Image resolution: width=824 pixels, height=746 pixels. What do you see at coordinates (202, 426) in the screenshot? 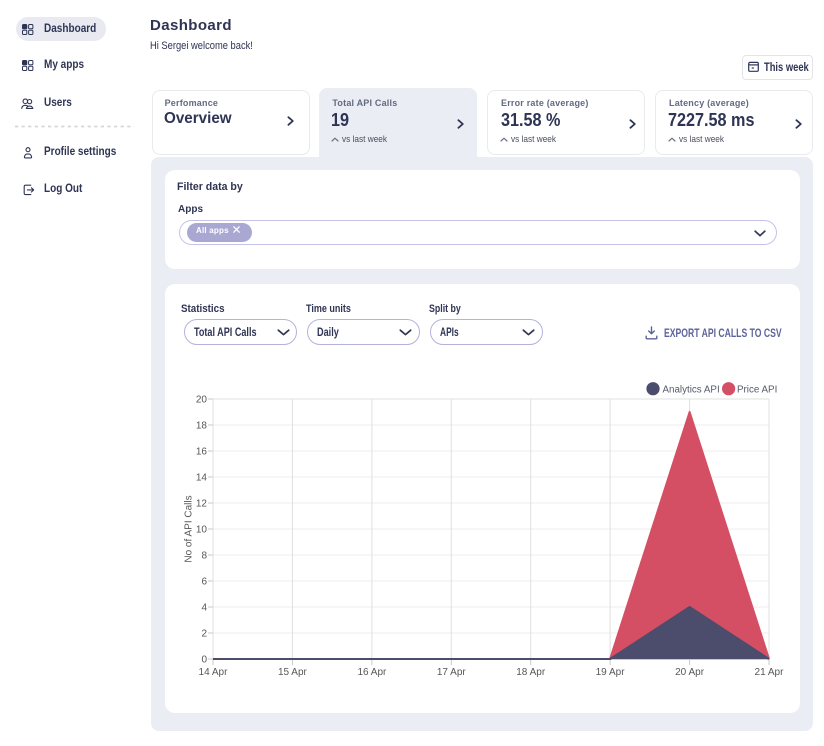
I see `svg-text: 18` at bounding box center [202, 426].